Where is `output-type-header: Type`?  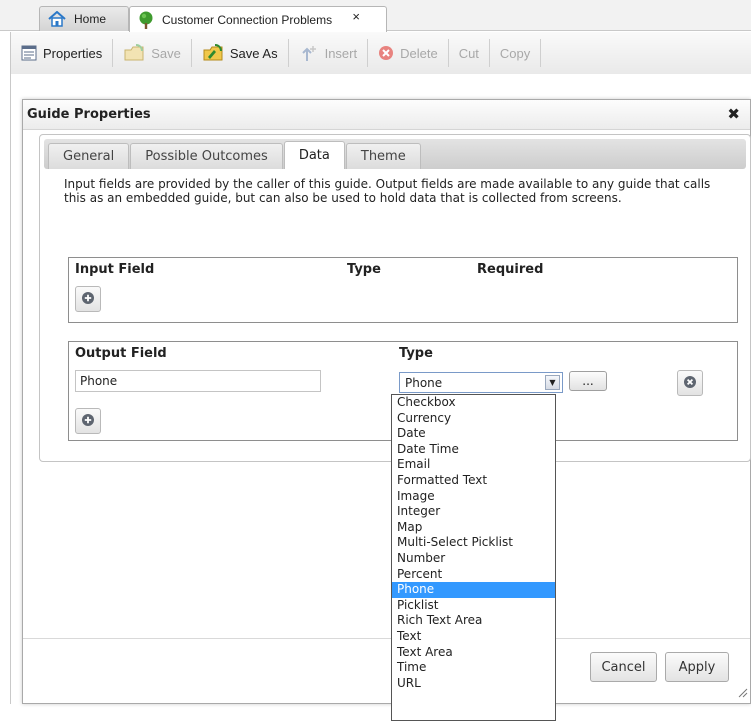 output-type-header: Type is located at coordinates (416, 353).